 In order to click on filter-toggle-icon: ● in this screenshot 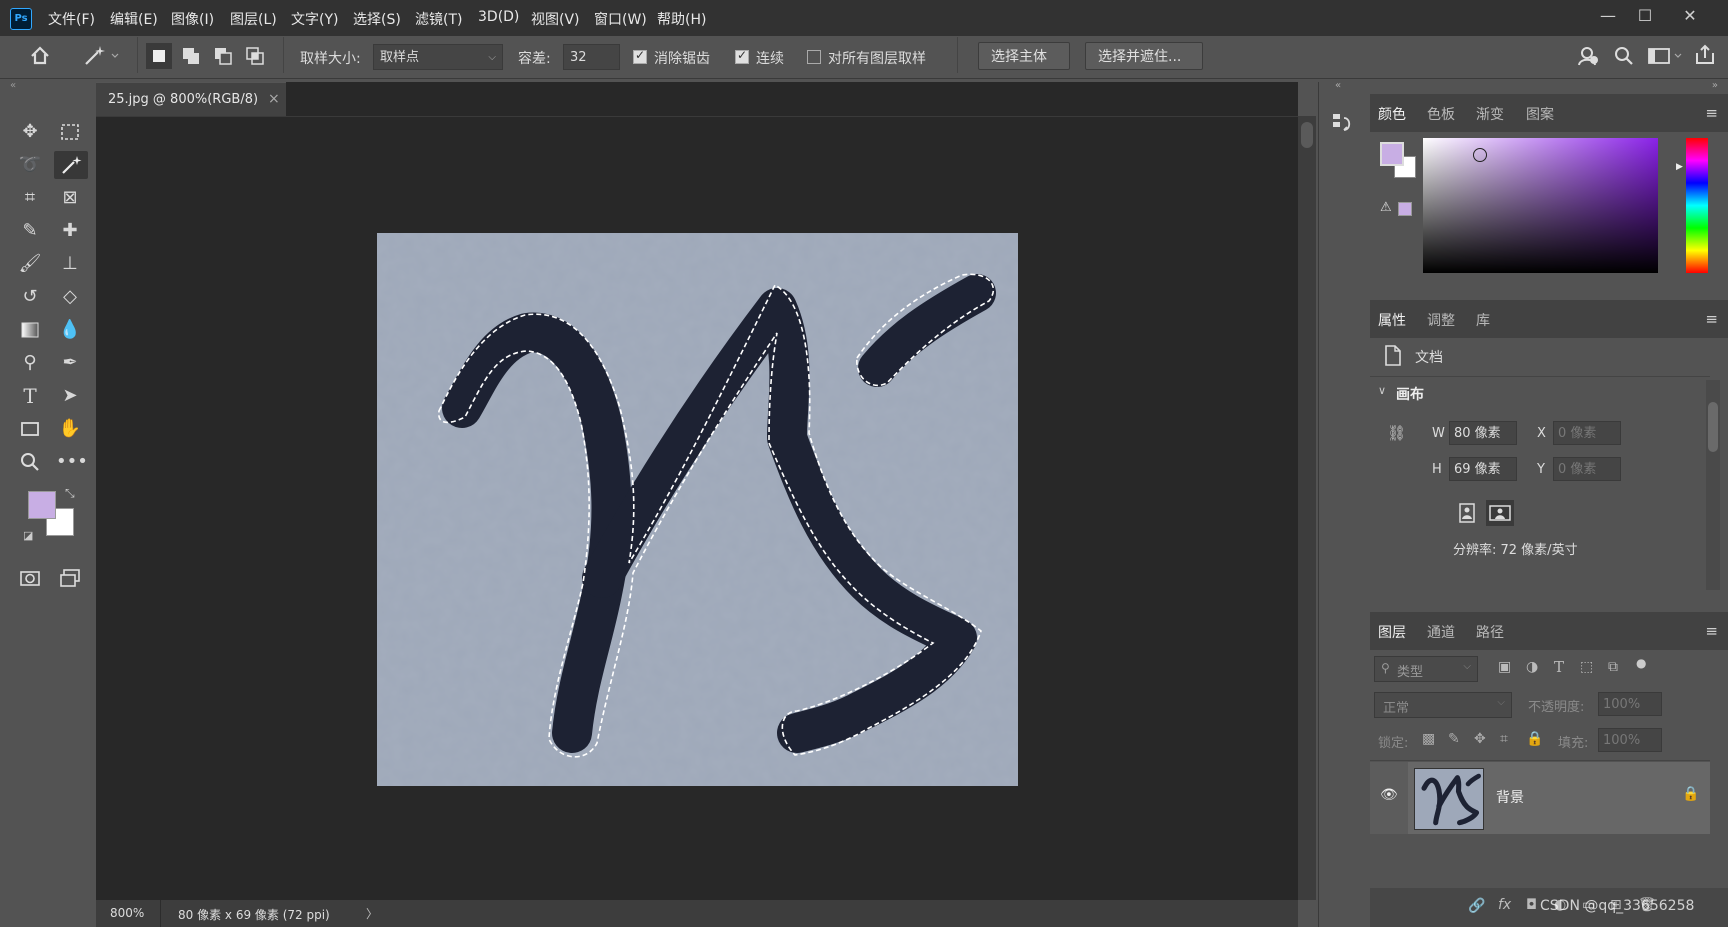, I will do `click(1641, 663)`.